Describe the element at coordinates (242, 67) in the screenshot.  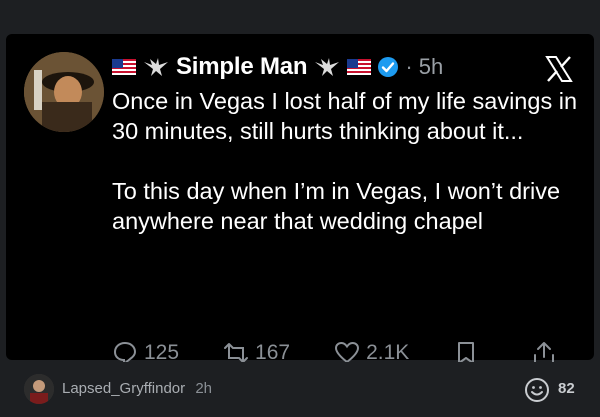
I see `author-name: Simple Man` at that location.